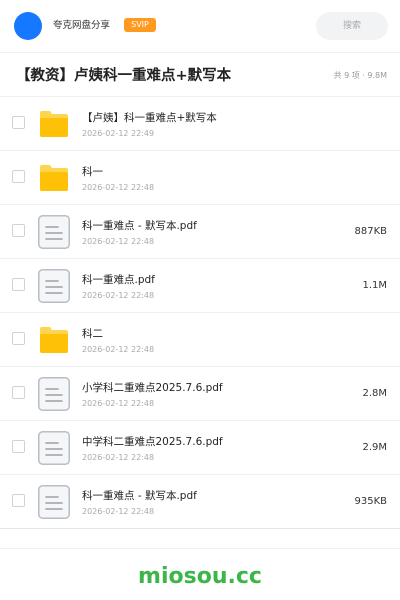 This screenshot has width=400, height=600. I want to click on file-size: 935KB, so click(370, 501).